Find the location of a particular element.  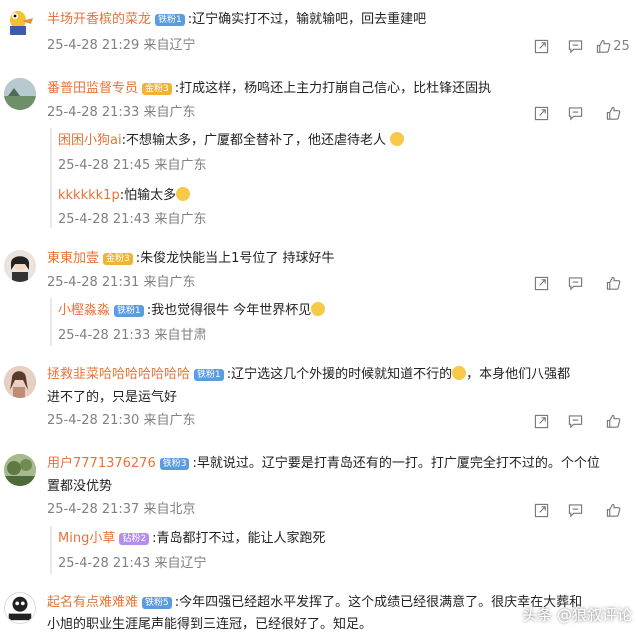

timestamp: 25-4-28 21:29 is located at coordinates (93, 45).